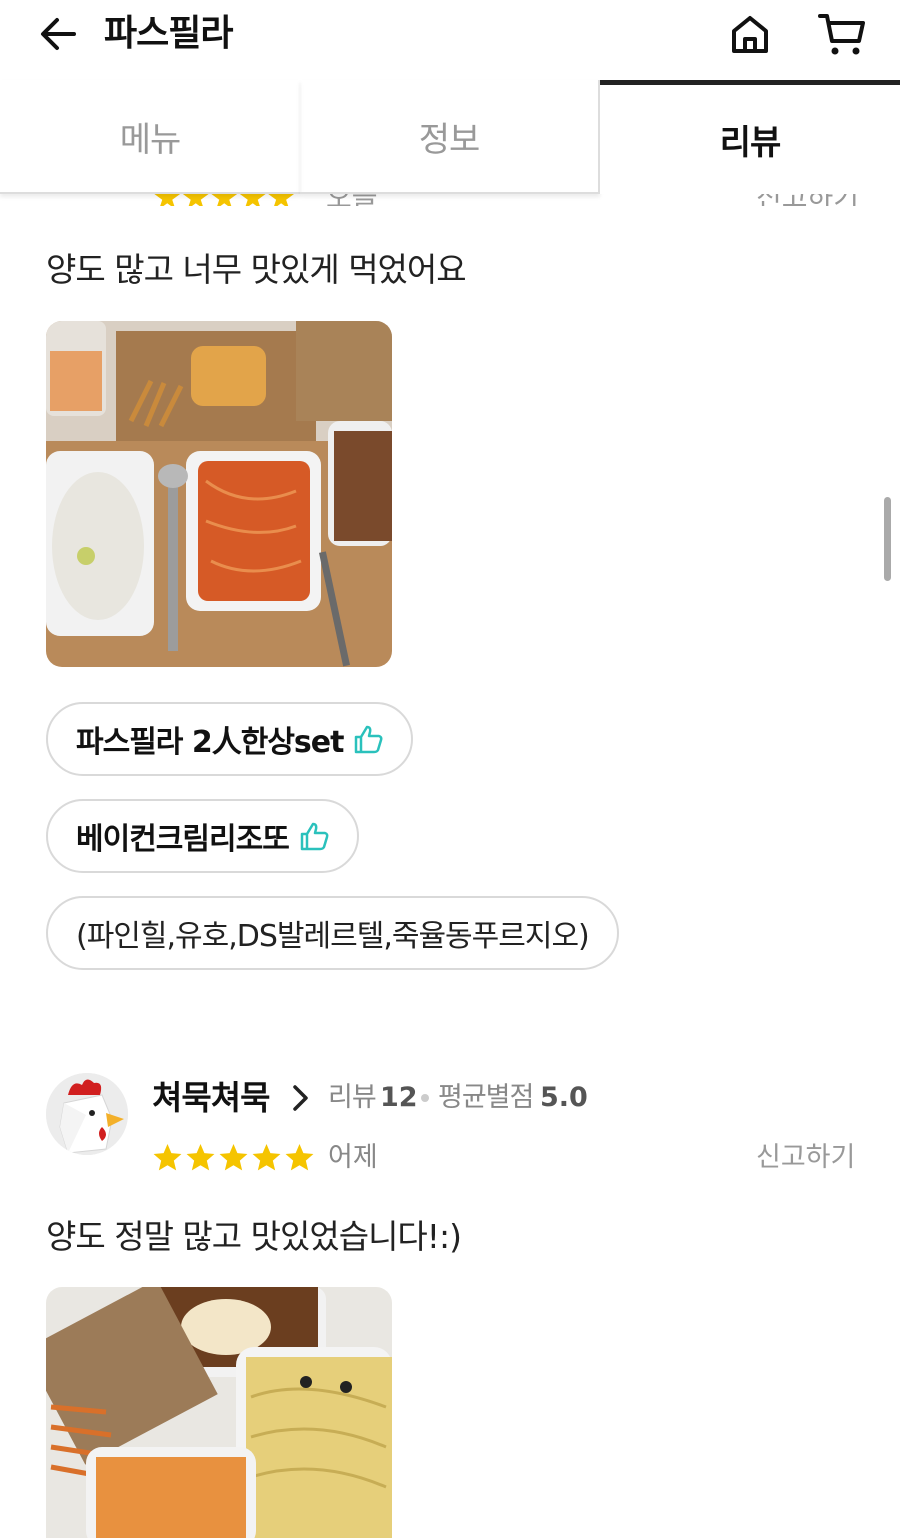 The width and height of the screenshot is (900, 1538). What do you see at coordinates (486, 1097) in the screenshot?
I see `avg-rating-label: 평균별점` at bounding box center [486, 1097].